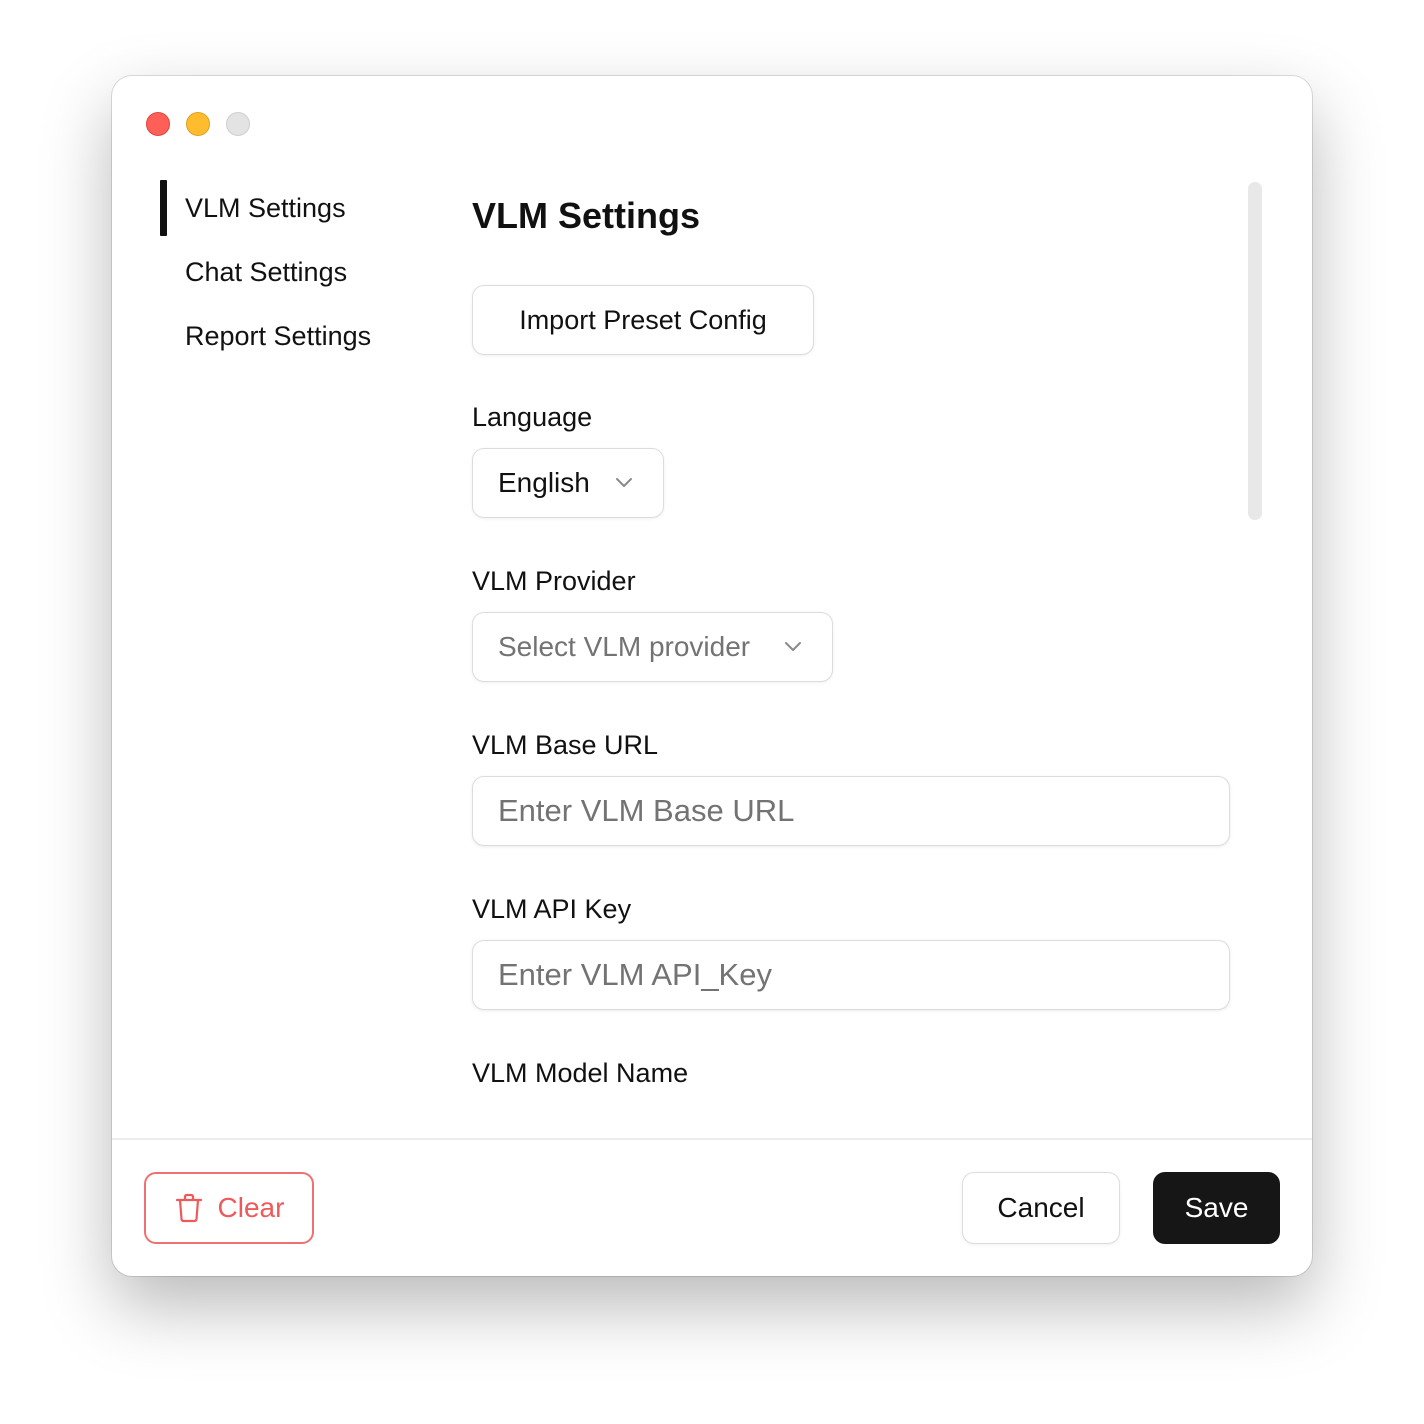 The height and width of the screenshot is (1424, 1424). I want to click on vlm-base-url-label: VLM Base URL, so click(565, 745).